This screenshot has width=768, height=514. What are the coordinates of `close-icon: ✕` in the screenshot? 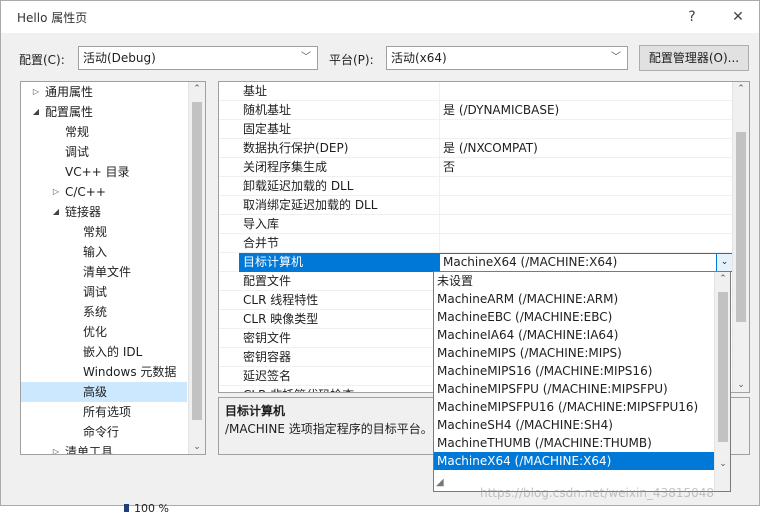 It's located at (738, 17).